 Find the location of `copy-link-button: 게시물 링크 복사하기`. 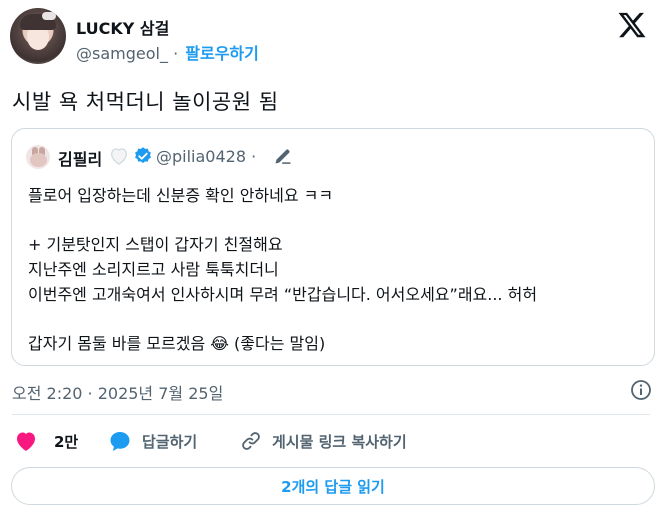

copy-link-button: 게시물 링크 복사하기 is located at coordinates (323, 441).